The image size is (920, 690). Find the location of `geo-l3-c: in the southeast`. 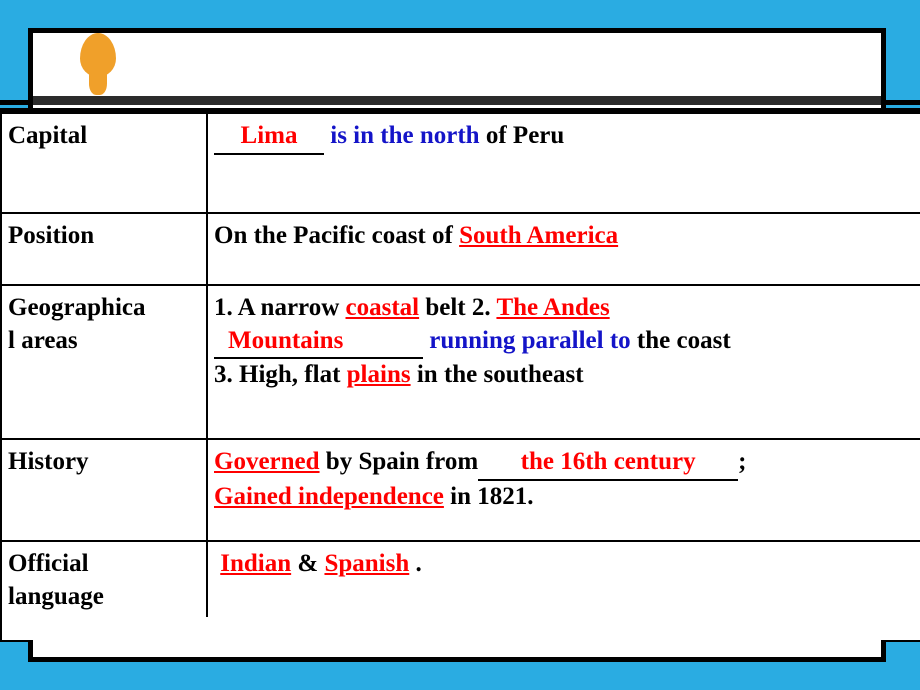

geo-l3-c: in the southeast is located at coordinates (497, 374).